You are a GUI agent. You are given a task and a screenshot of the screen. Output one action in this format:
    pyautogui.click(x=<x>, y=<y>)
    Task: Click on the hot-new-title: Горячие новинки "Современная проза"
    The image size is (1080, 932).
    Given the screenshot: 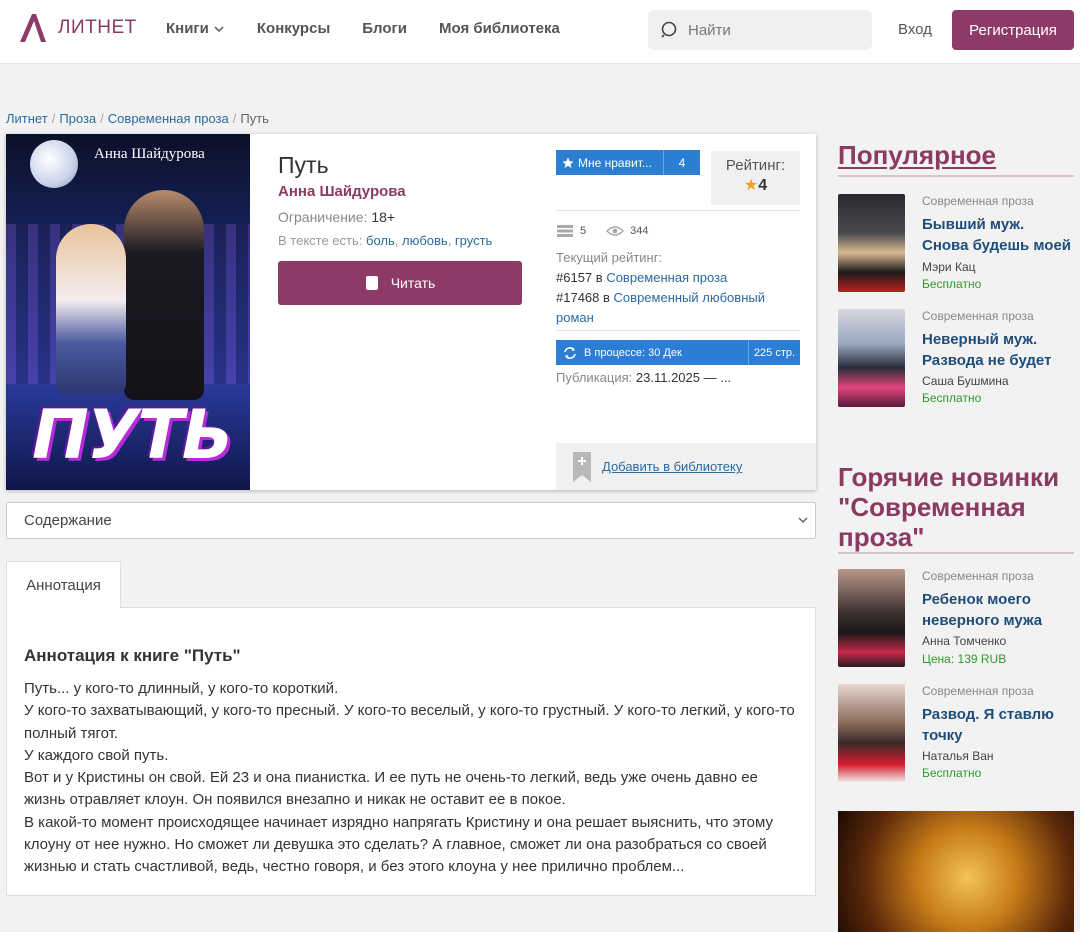 What is the action you would take?
    pyautogui.click(x=949, y=507)
    